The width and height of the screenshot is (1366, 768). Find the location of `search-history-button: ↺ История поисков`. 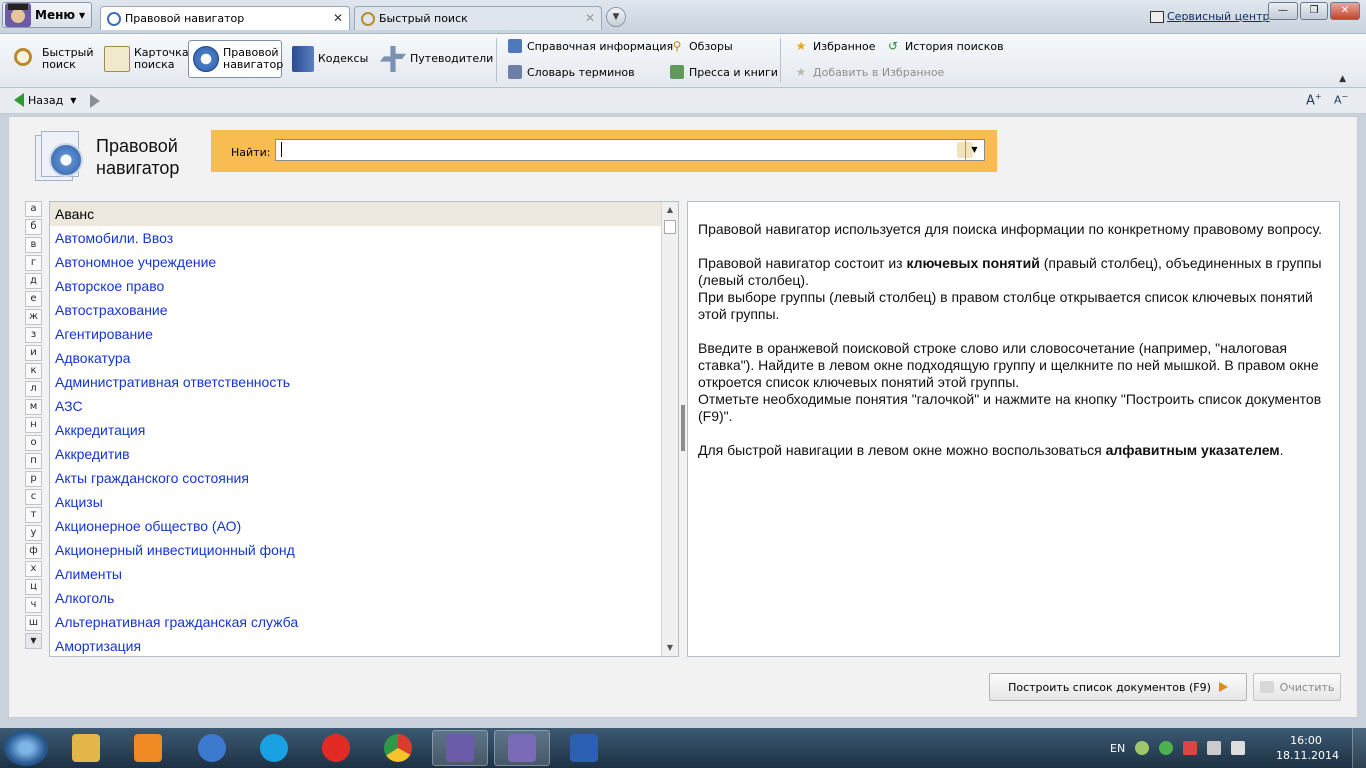

search-history-button: ↺ История поисков is located at coordinates (945, 46).